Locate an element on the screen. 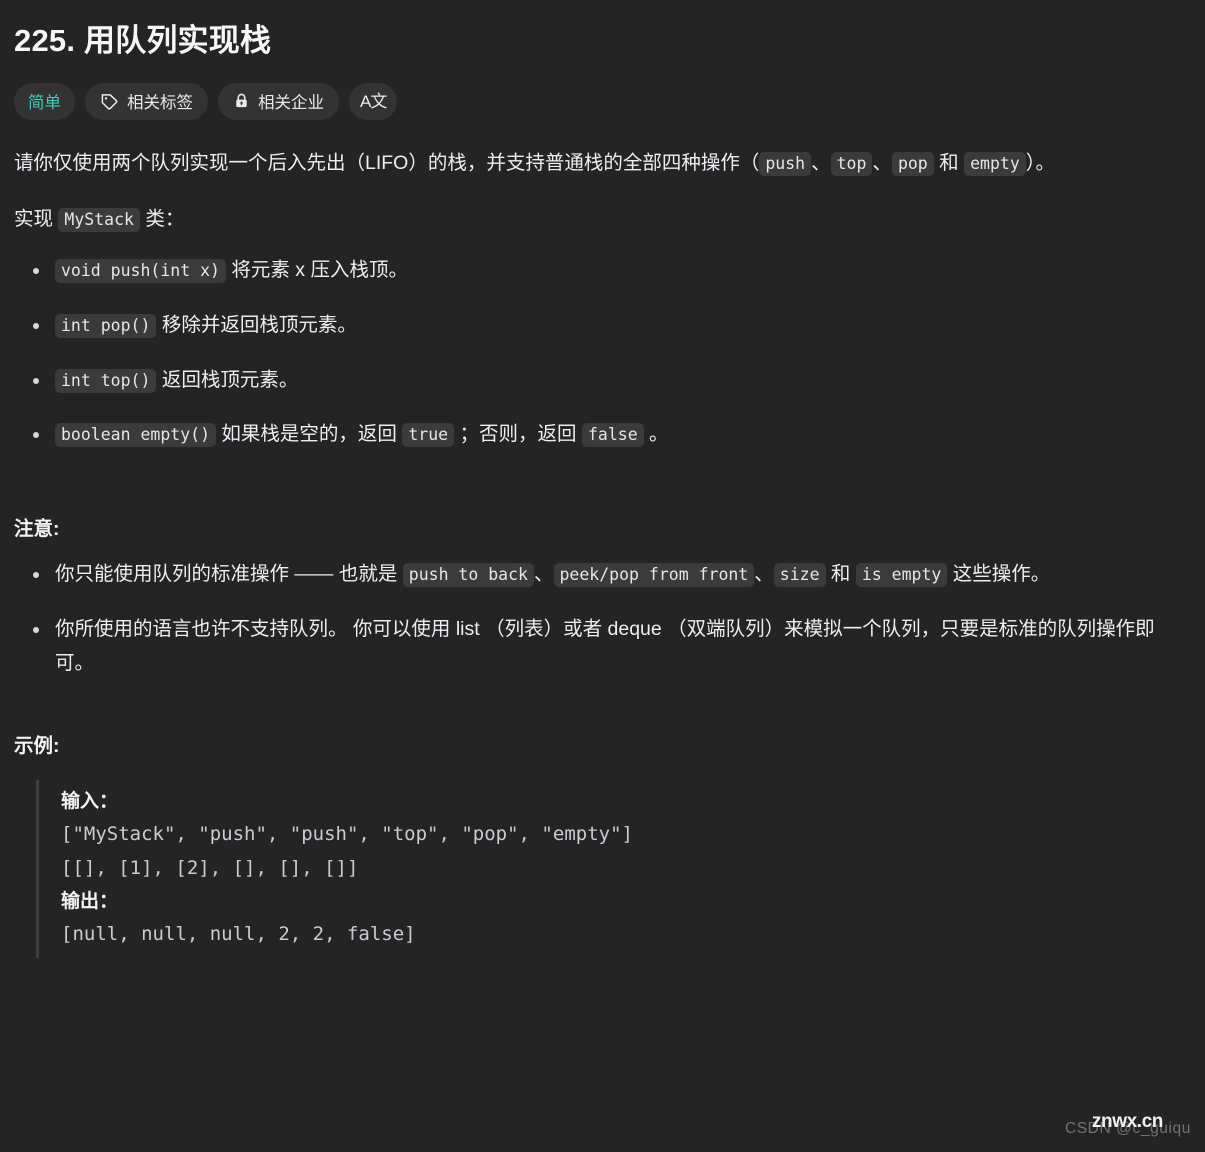 The image size is (1205, 1152). implement-class-paragraph: 实现 MyStack 类： is located at coordinates (569, 219).